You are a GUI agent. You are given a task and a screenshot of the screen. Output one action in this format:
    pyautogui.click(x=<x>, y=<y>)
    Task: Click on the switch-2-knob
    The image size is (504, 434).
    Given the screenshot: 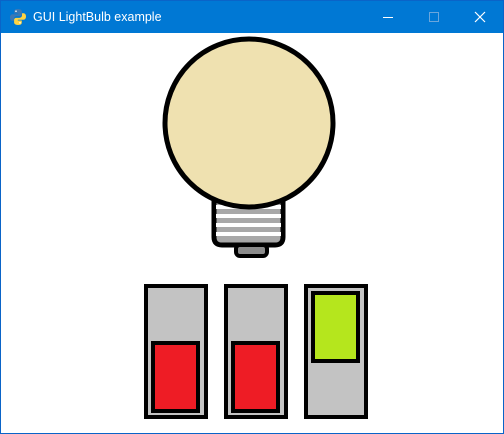 What is the action you would take?
    pyautogui.click(x=255, y=377)
    